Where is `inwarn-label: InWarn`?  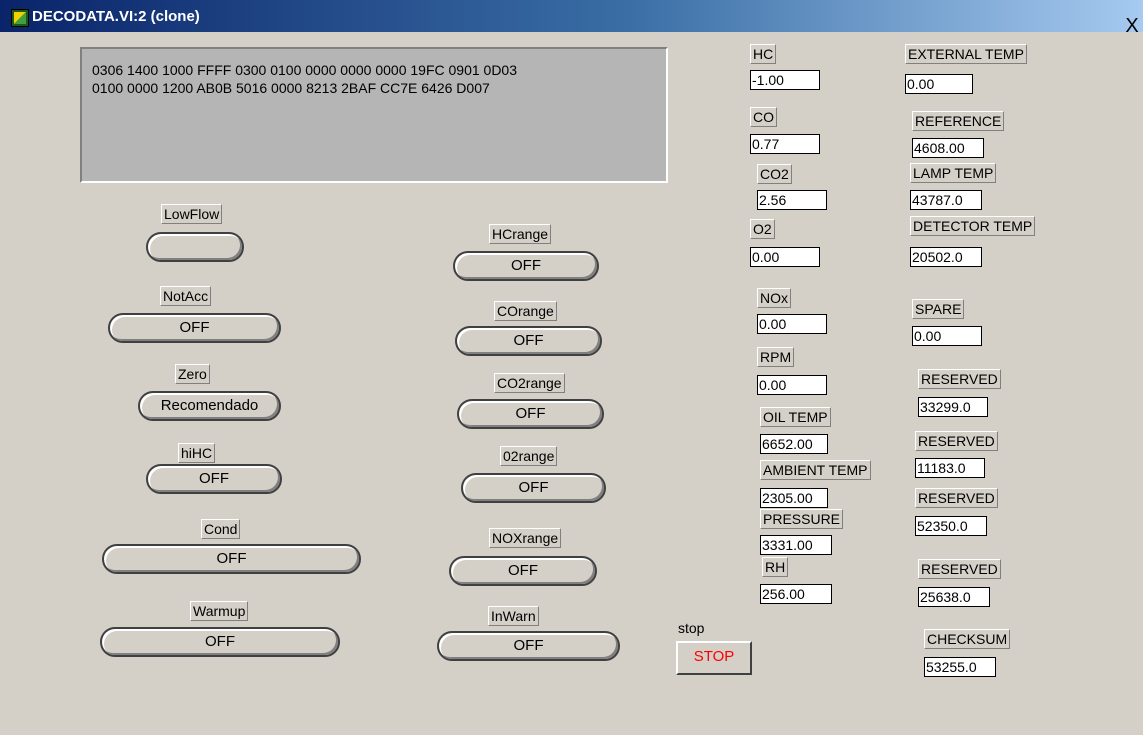 inwarn-label: InWarn is located at coordinates (513, 616).